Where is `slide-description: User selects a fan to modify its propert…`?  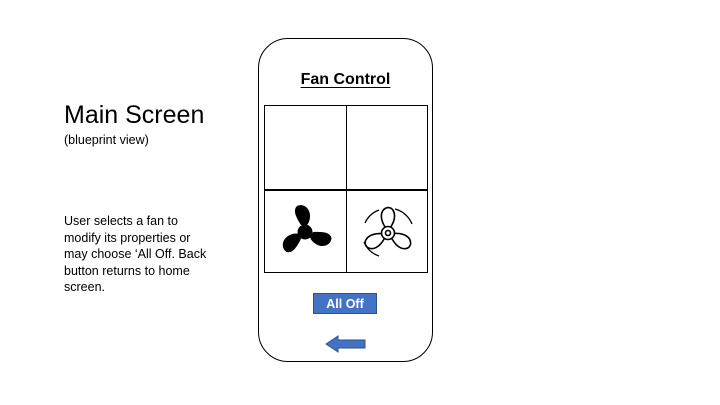 slide-description: User selects a fan to modify its propert… is located at coordinates (135, 254).